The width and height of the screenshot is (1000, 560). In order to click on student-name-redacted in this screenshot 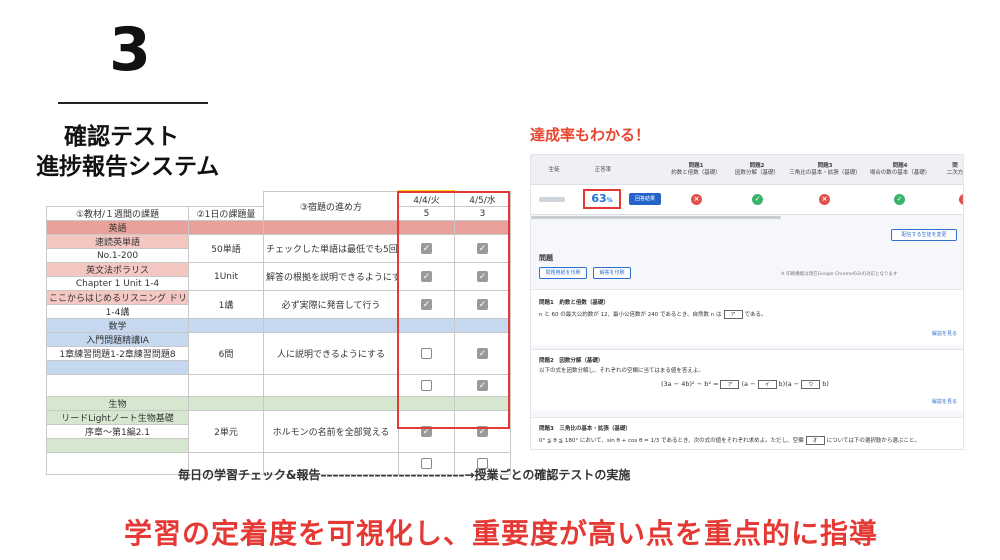, I will do `click(552, 199)`.